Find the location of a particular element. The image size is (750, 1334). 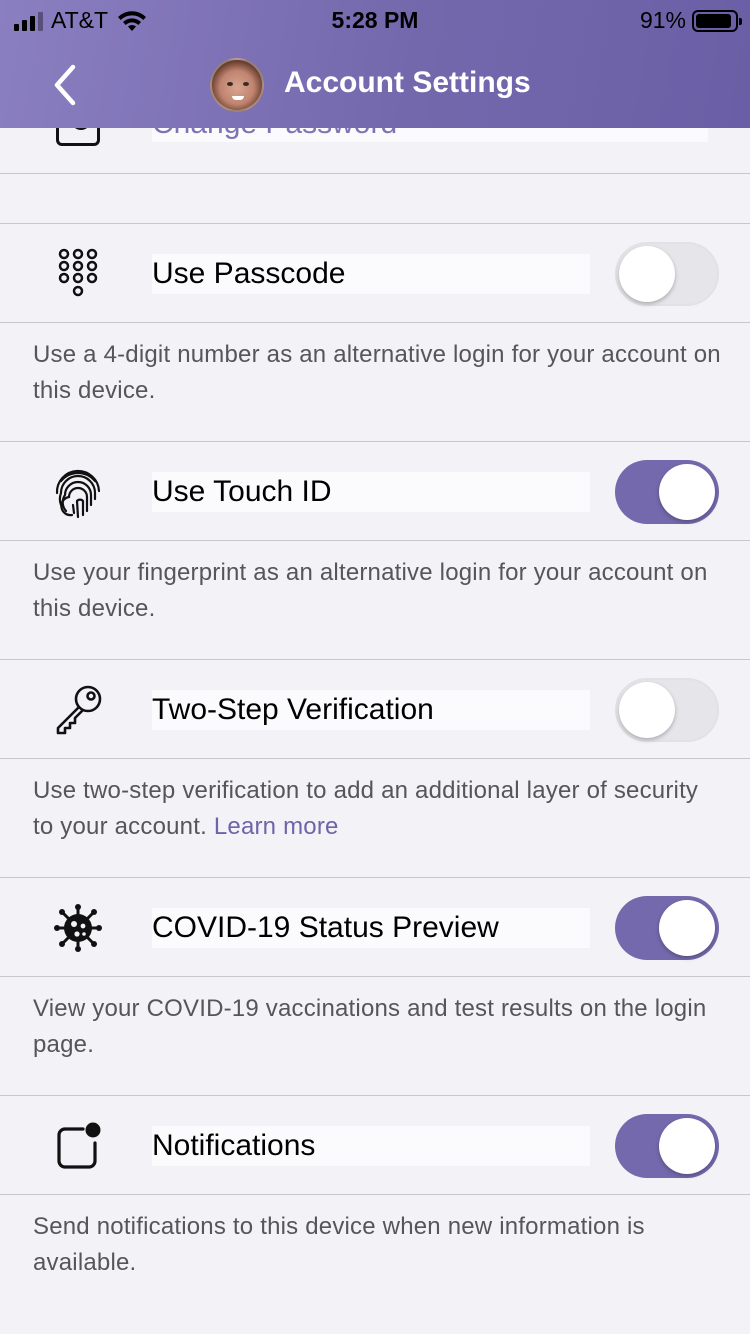

setting-row-notifications: Notifications is located at coordinates (375, 1145).